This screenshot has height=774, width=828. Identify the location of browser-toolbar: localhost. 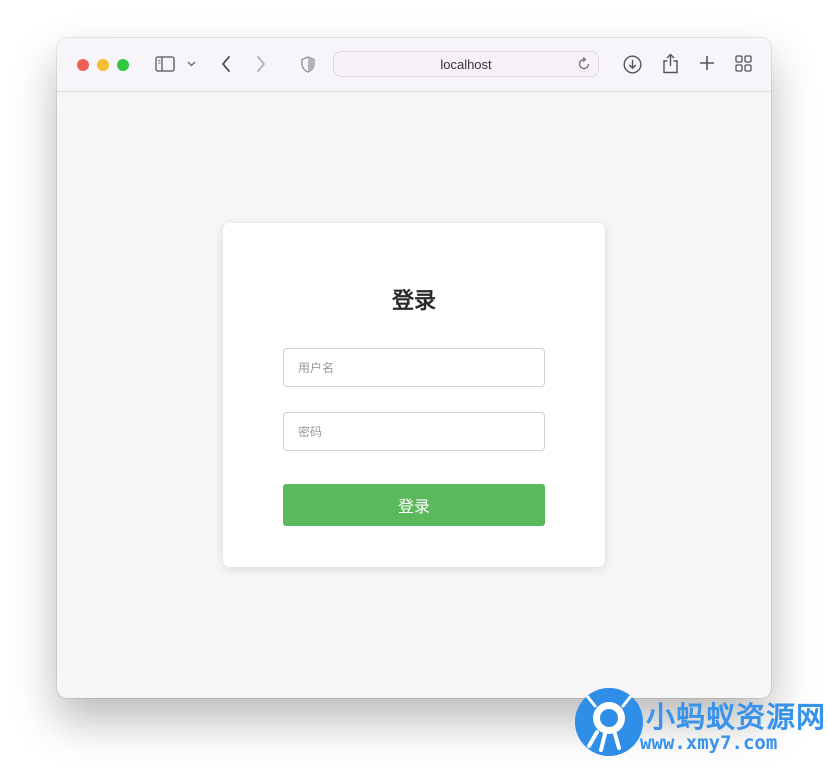
(414, 65).